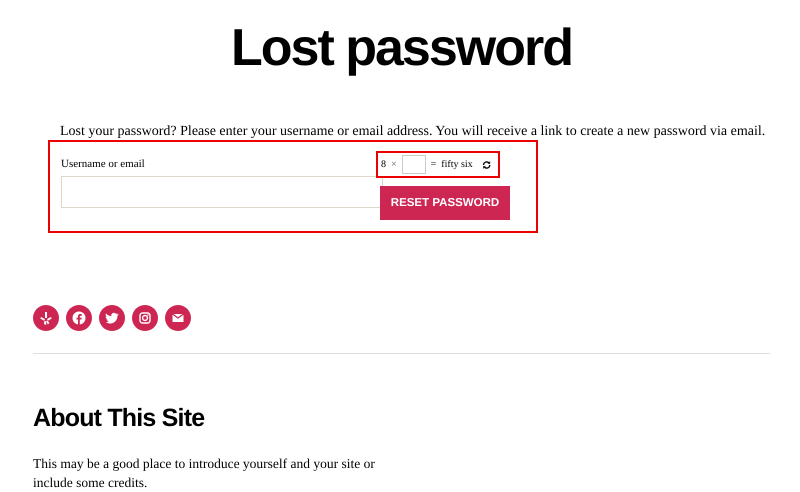 The height and width of the screenshot is (492, 800). I want to click on intro-text: Lost your password? Please enter your username or email address. You will receive a link to create a new password via email., so click(413, 132).